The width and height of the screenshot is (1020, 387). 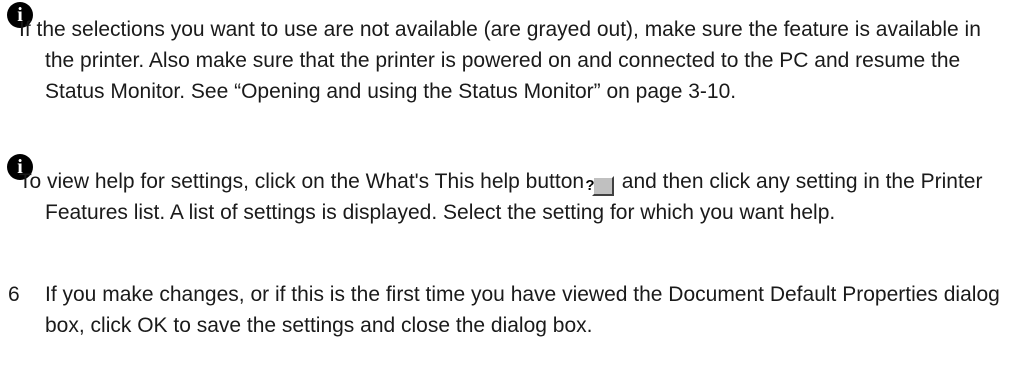 I want to click on step-number: 6, so click(x=14, y=294).